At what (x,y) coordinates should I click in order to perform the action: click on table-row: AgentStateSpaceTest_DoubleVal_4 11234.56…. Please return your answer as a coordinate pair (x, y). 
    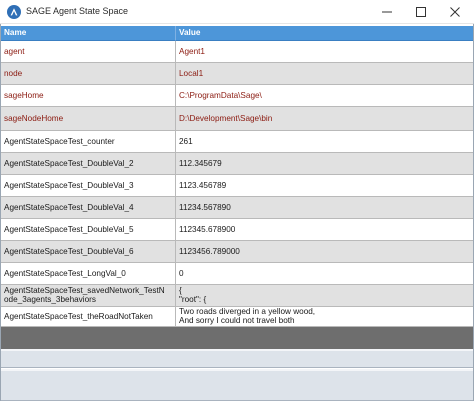
    Looking at the image, I should click on (237, 208).